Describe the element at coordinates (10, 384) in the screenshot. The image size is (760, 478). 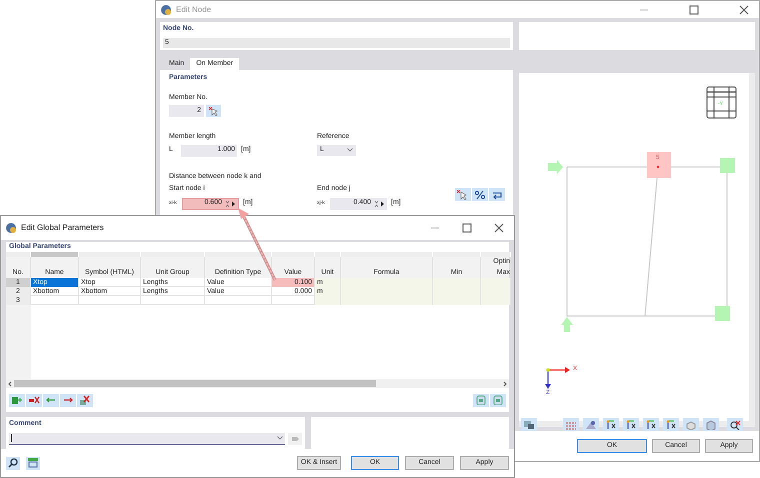
I see `scroll-left-icon` at that location.